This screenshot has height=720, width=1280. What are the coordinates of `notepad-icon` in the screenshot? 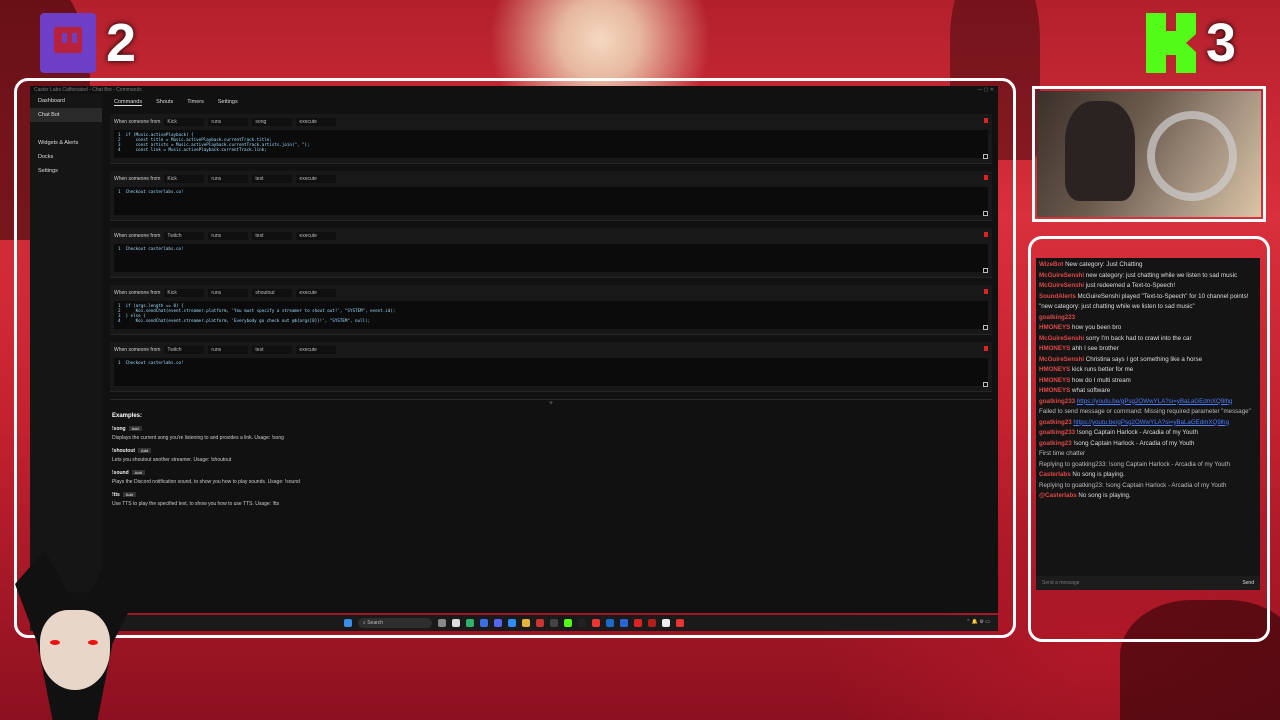 It's located at (456, 623).